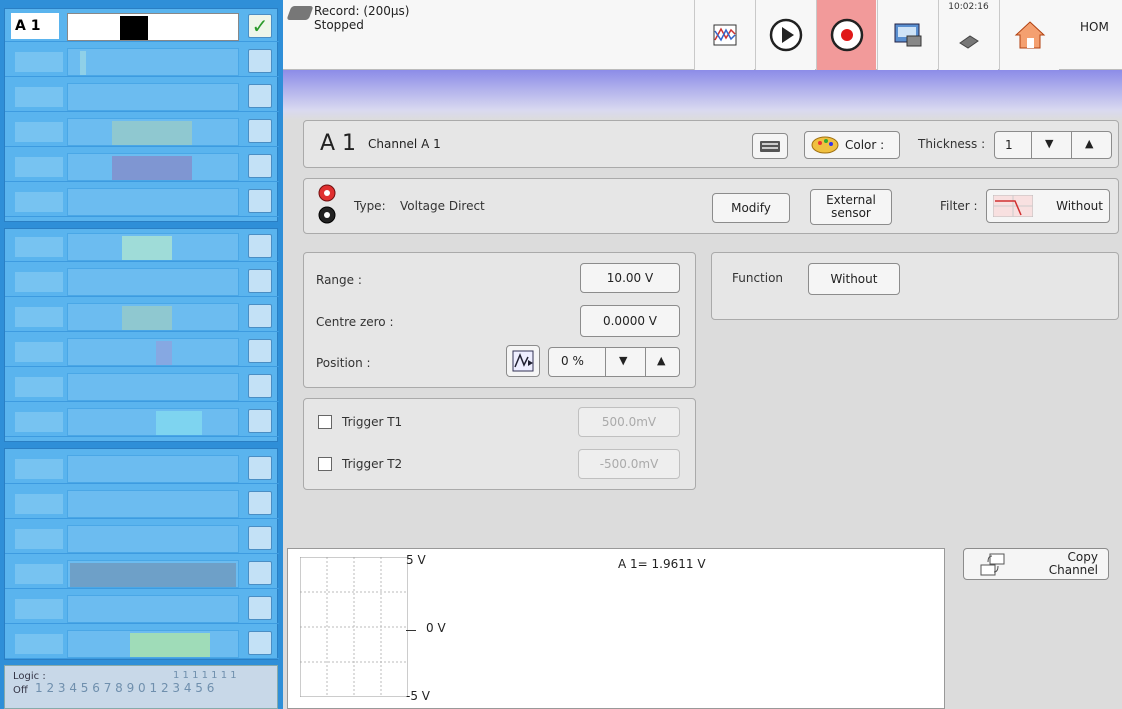 The image size is (1122, 709). What do you see at coordinates (629, 464) in the screenshot?
I see `trigger-t2-value: -500.0mV` at bounding box center [629, 464].